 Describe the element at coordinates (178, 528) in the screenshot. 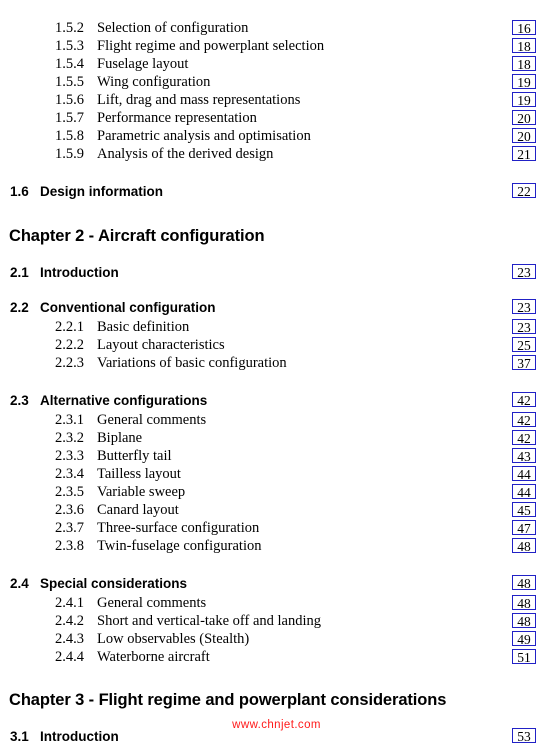

I see `entry-title: Three-surface configuration` at that location.